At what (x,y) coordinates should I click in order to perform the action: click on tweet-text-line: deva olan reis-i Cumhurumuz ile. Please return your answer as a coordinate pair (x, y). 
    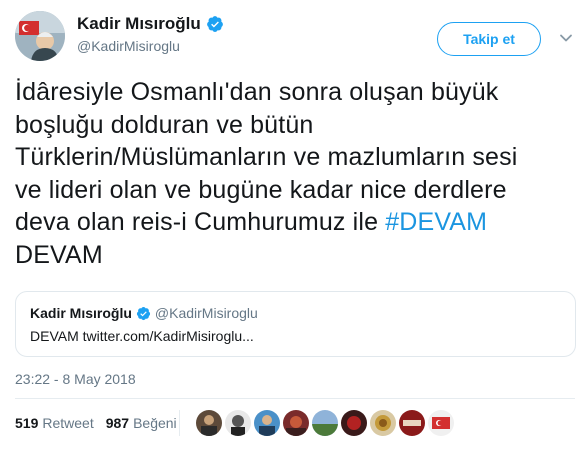
    Looking at the image, I should click on (200, 222).